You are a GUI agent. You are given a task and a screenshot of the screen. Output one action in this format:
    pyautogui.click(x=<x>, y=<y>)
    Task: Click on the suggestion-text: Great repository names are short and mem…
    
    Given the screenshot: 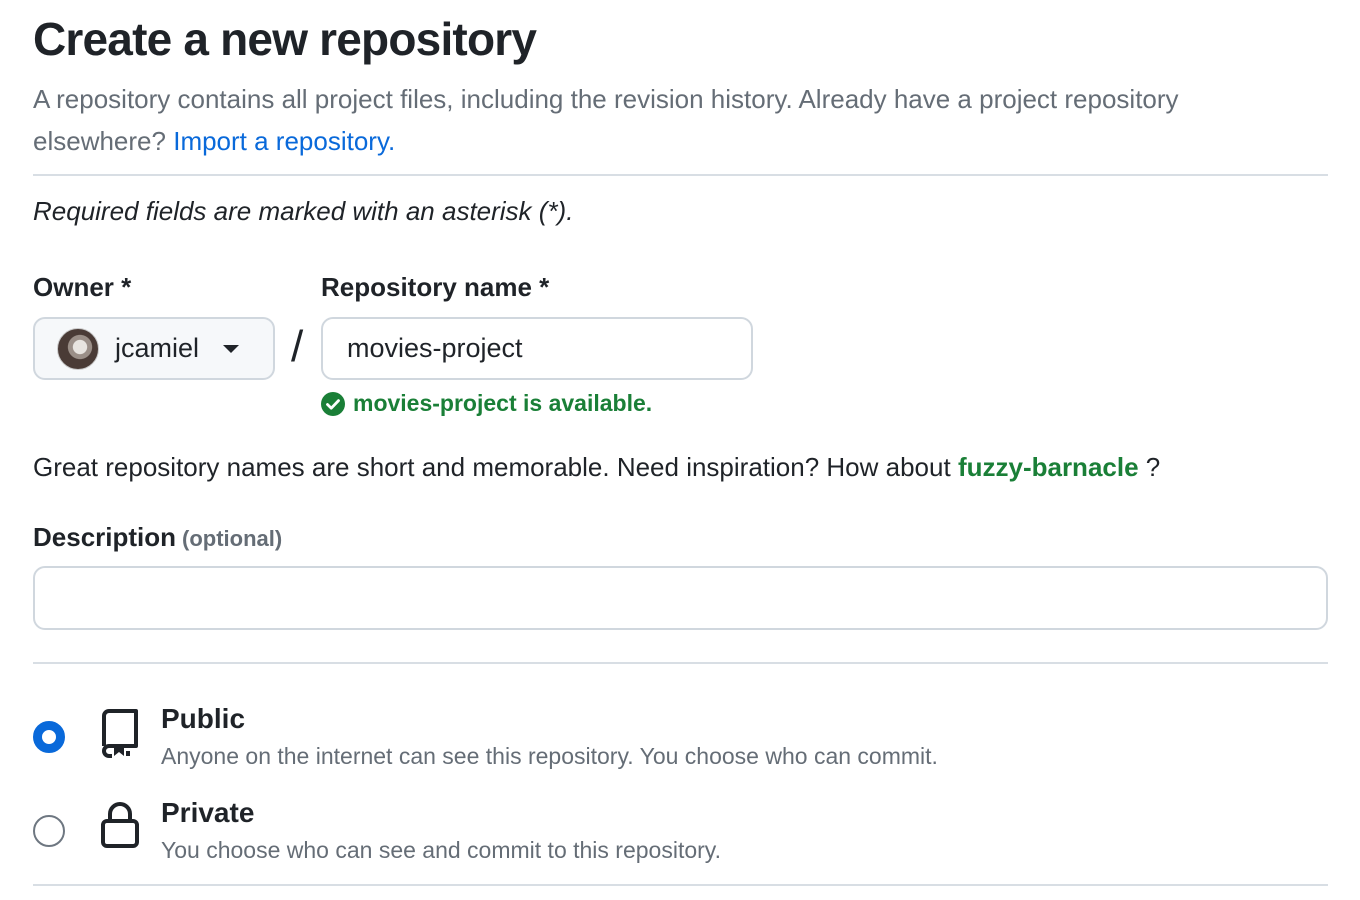 What is the action you would take?
    pyautogui.click(x=492, y=467)
    